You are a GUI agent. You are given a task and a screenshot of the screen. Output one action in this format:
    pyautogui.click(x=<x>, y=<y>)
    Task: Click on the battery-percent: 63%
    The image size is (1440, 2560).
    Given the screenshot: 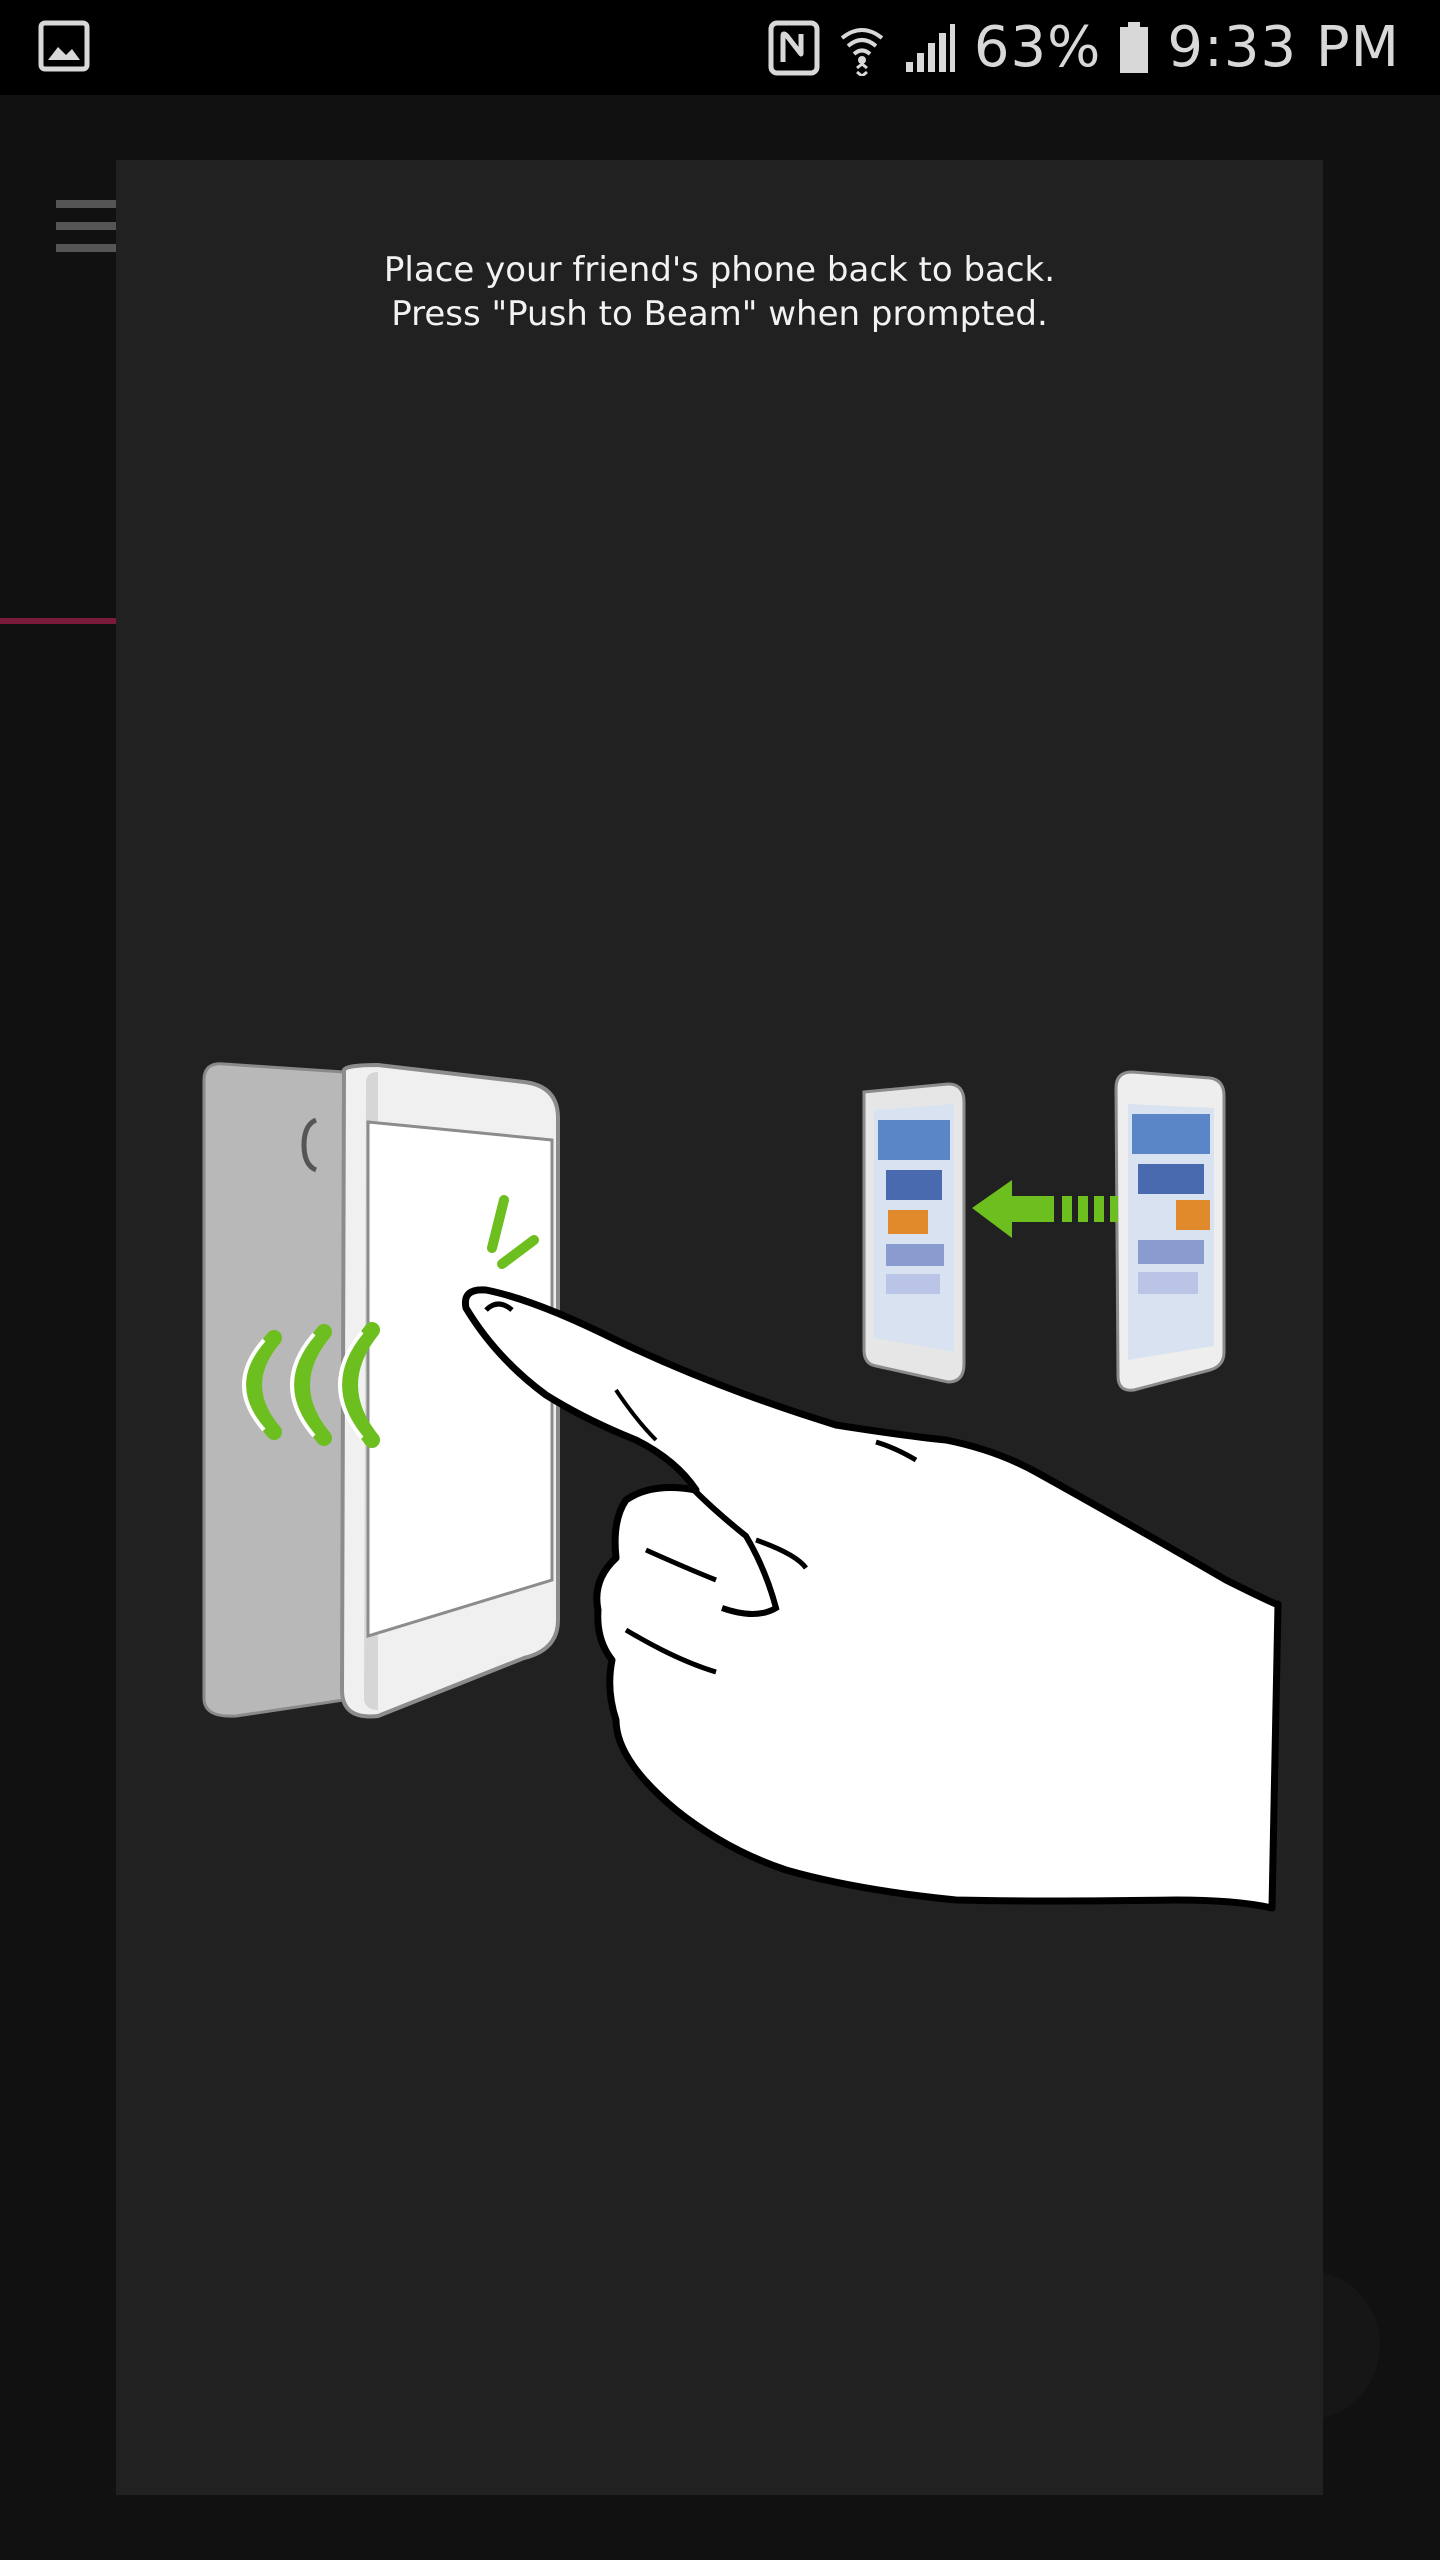 What is the action you would take?
    pyautogui.click(x=1037, y=47)
    